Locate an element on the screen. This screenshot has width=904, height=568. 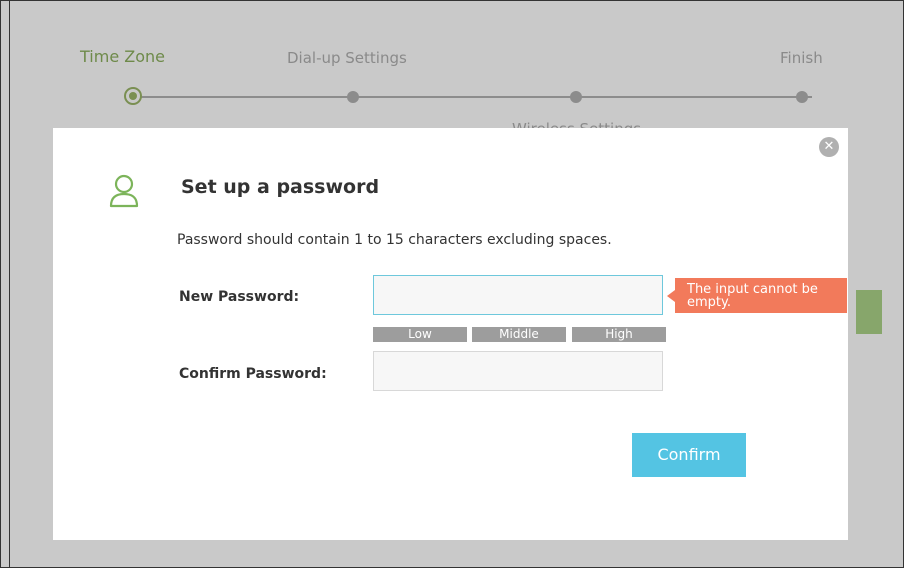
error-tooltip: The input cannot be empty. is located at coordinates (757, 295).